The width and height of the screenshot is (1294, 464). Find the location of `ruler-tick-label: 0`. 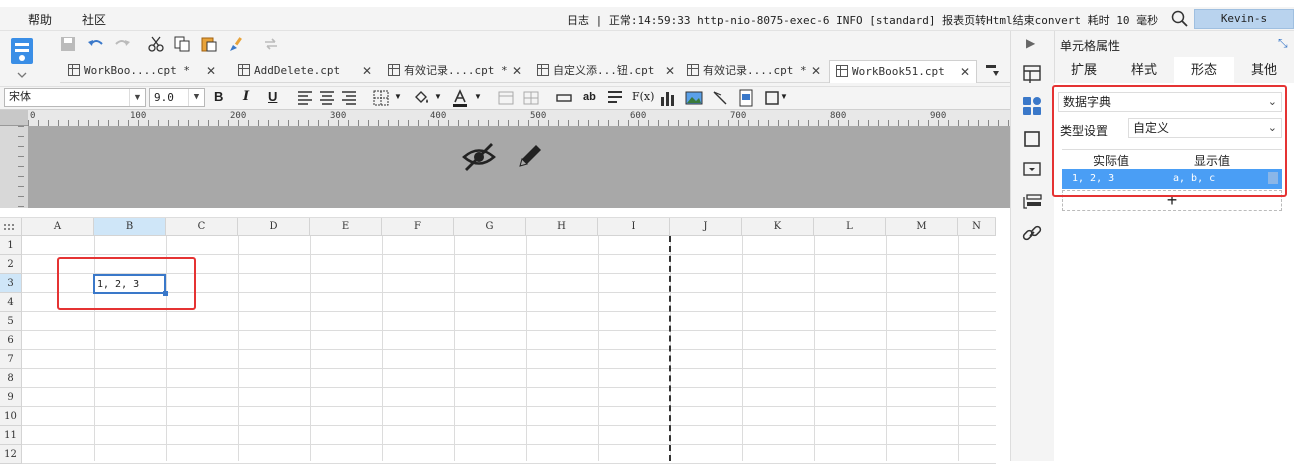

ruler-tick-label: 0 is located at coordinates (33, 116).